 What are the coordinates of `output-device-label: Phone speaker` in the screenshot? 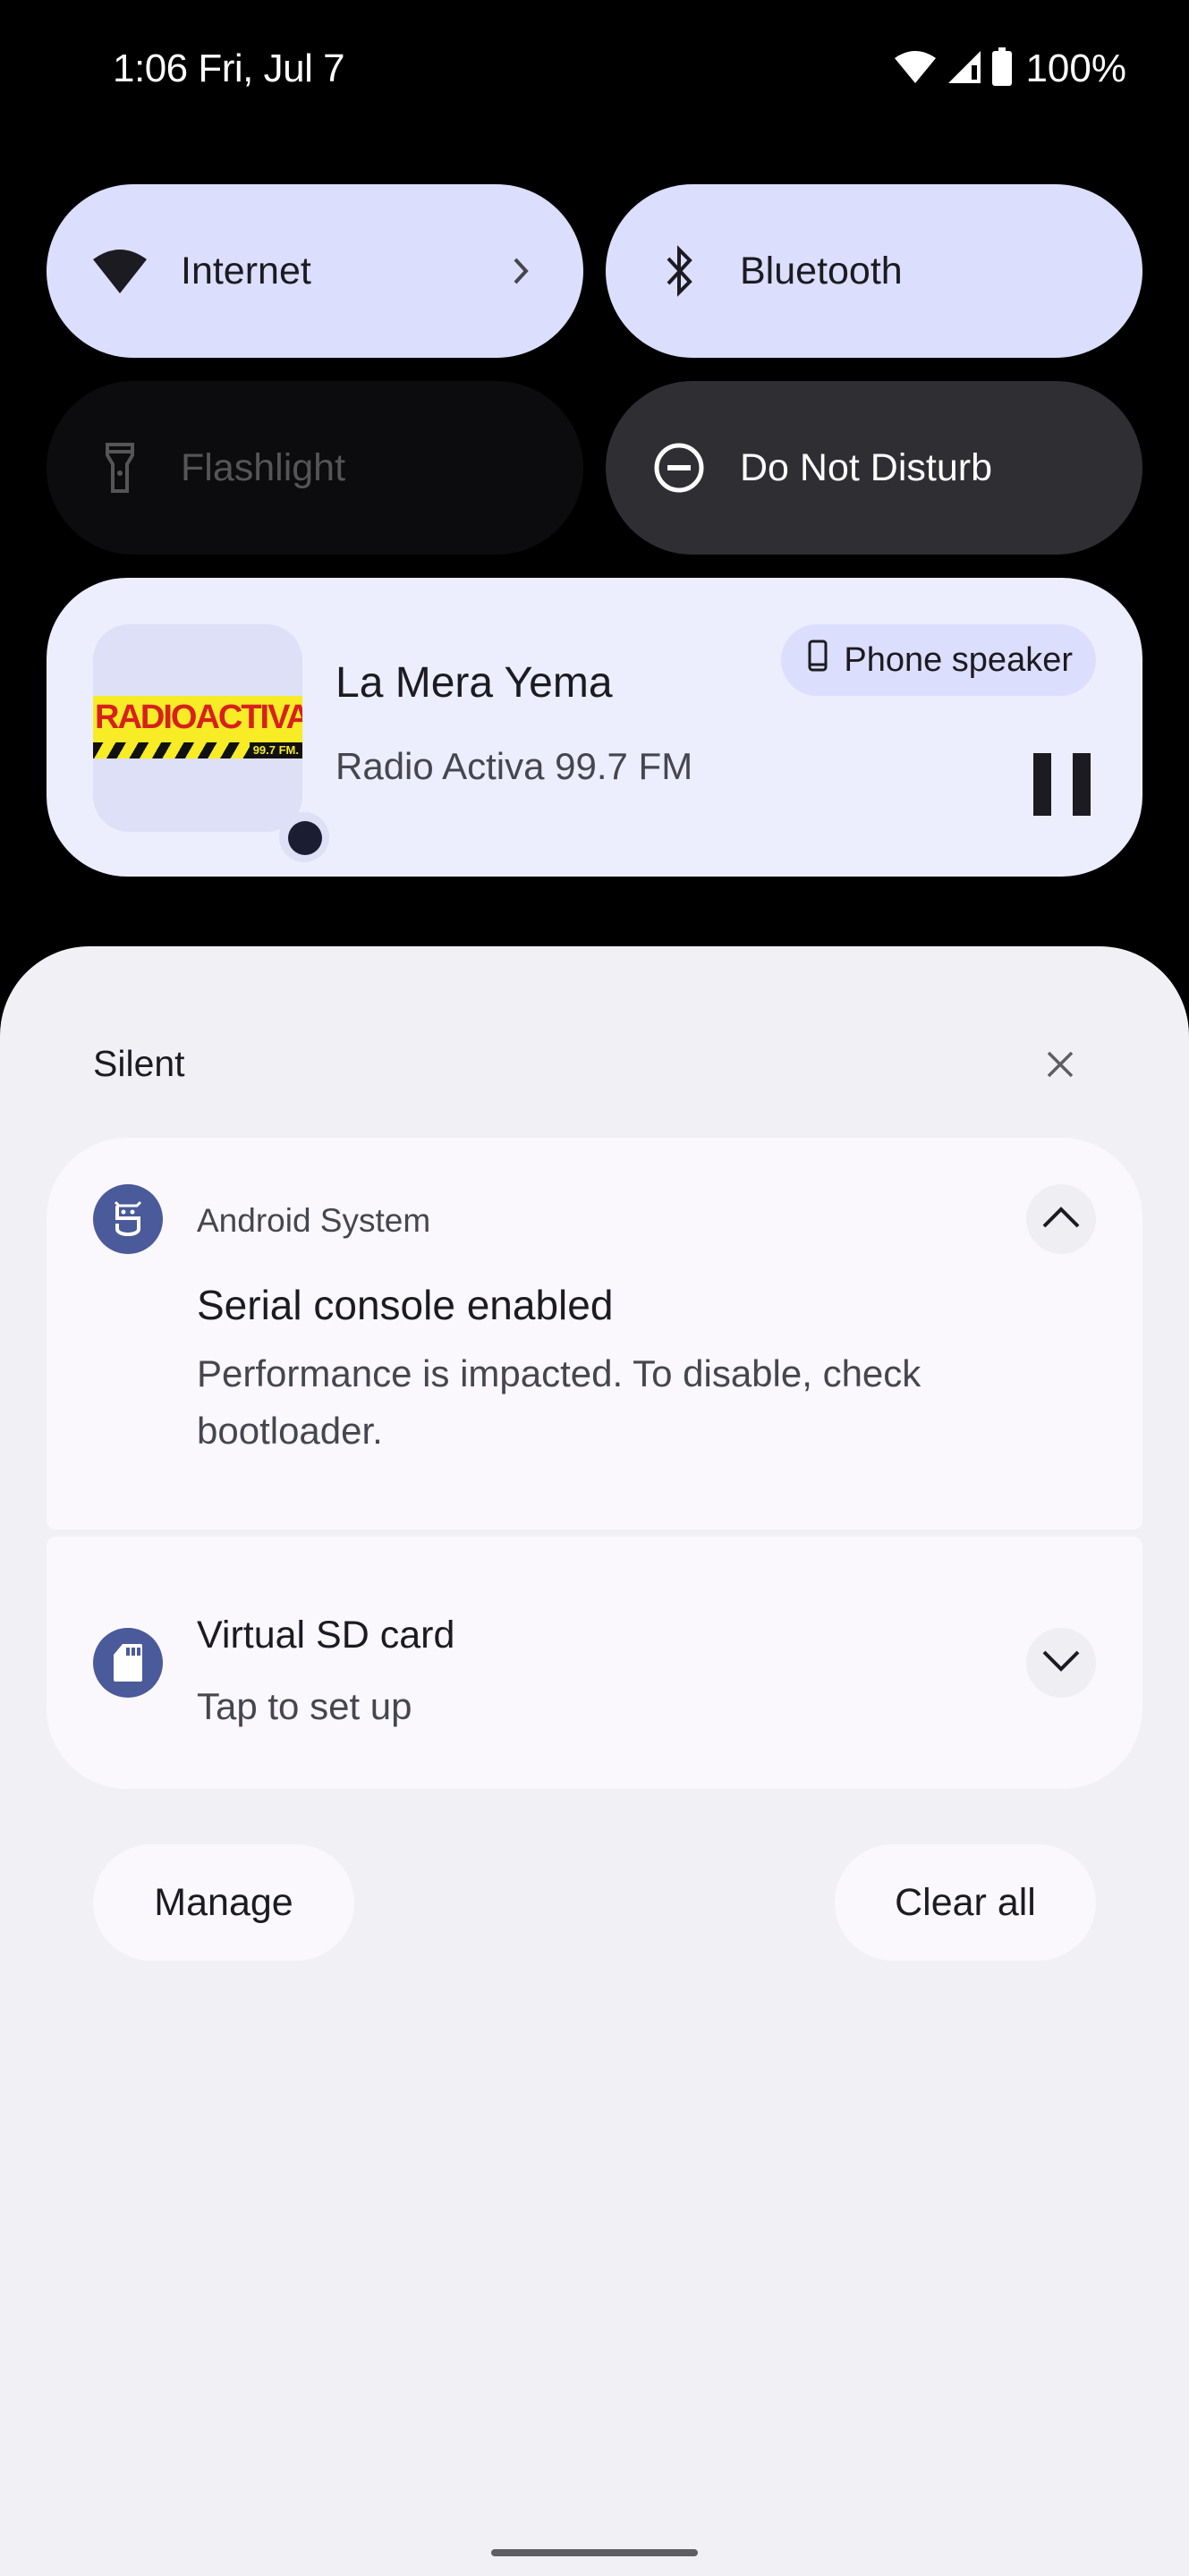 It's located at (958, 659).